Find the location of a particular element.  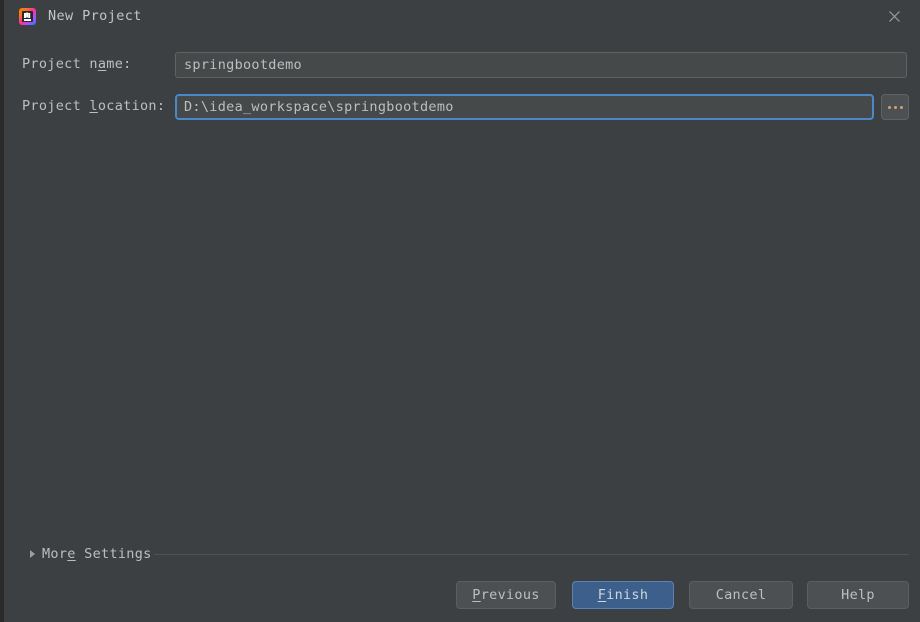

intellij-idea-logo-icon is located at coordinates (27, 16).